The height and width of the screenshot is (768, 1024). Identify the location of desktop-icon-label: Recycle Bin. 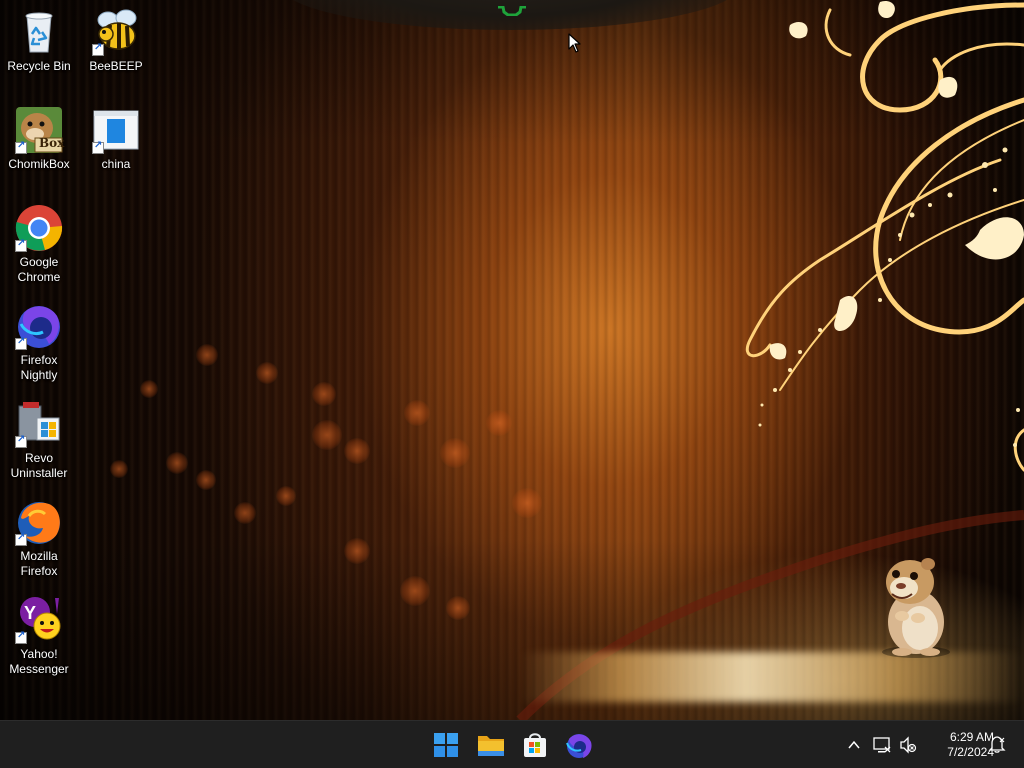
(39, 66).